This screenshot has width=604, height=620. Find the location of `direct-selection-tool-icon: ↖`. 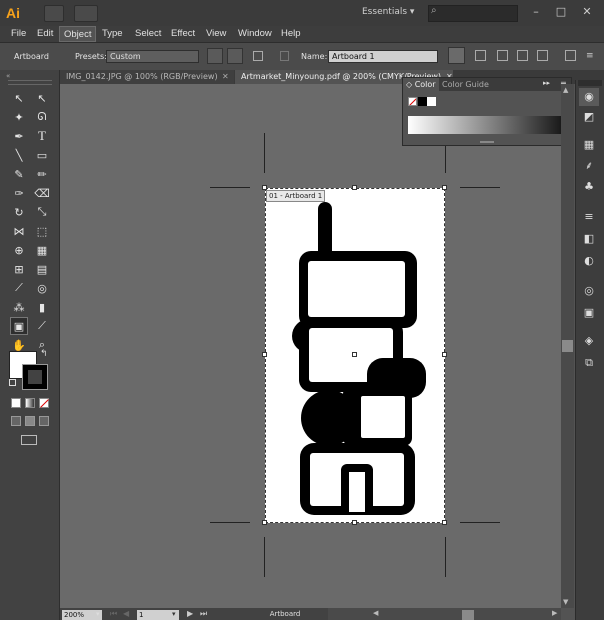

direct-selection-tool-icon: ↖ is located at coordinates (42, 98).